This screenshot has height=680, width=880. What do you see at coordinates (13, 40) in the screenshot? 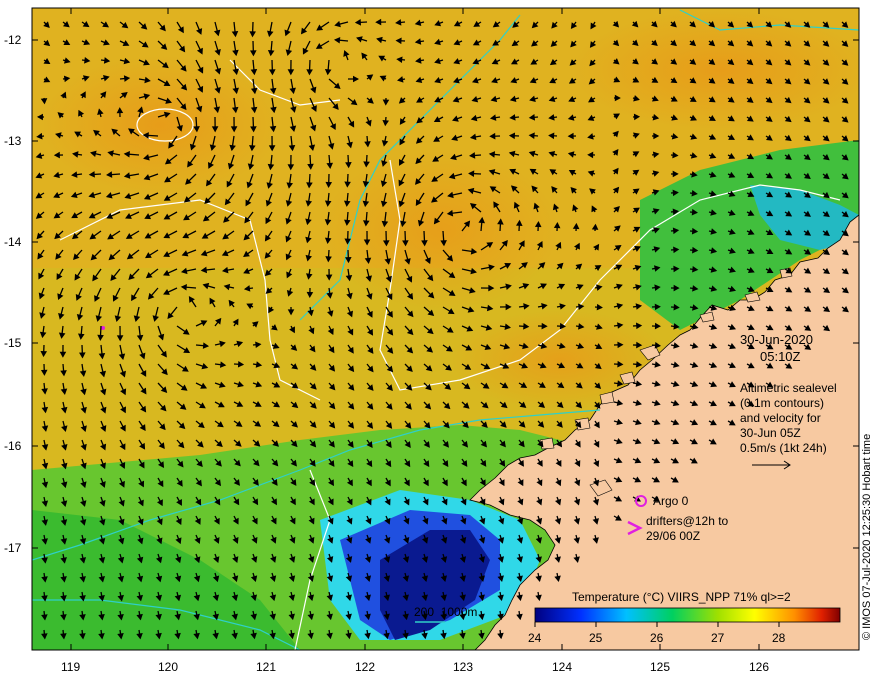
I see `lat-label-12: -12` at bounding box center [13, 40].